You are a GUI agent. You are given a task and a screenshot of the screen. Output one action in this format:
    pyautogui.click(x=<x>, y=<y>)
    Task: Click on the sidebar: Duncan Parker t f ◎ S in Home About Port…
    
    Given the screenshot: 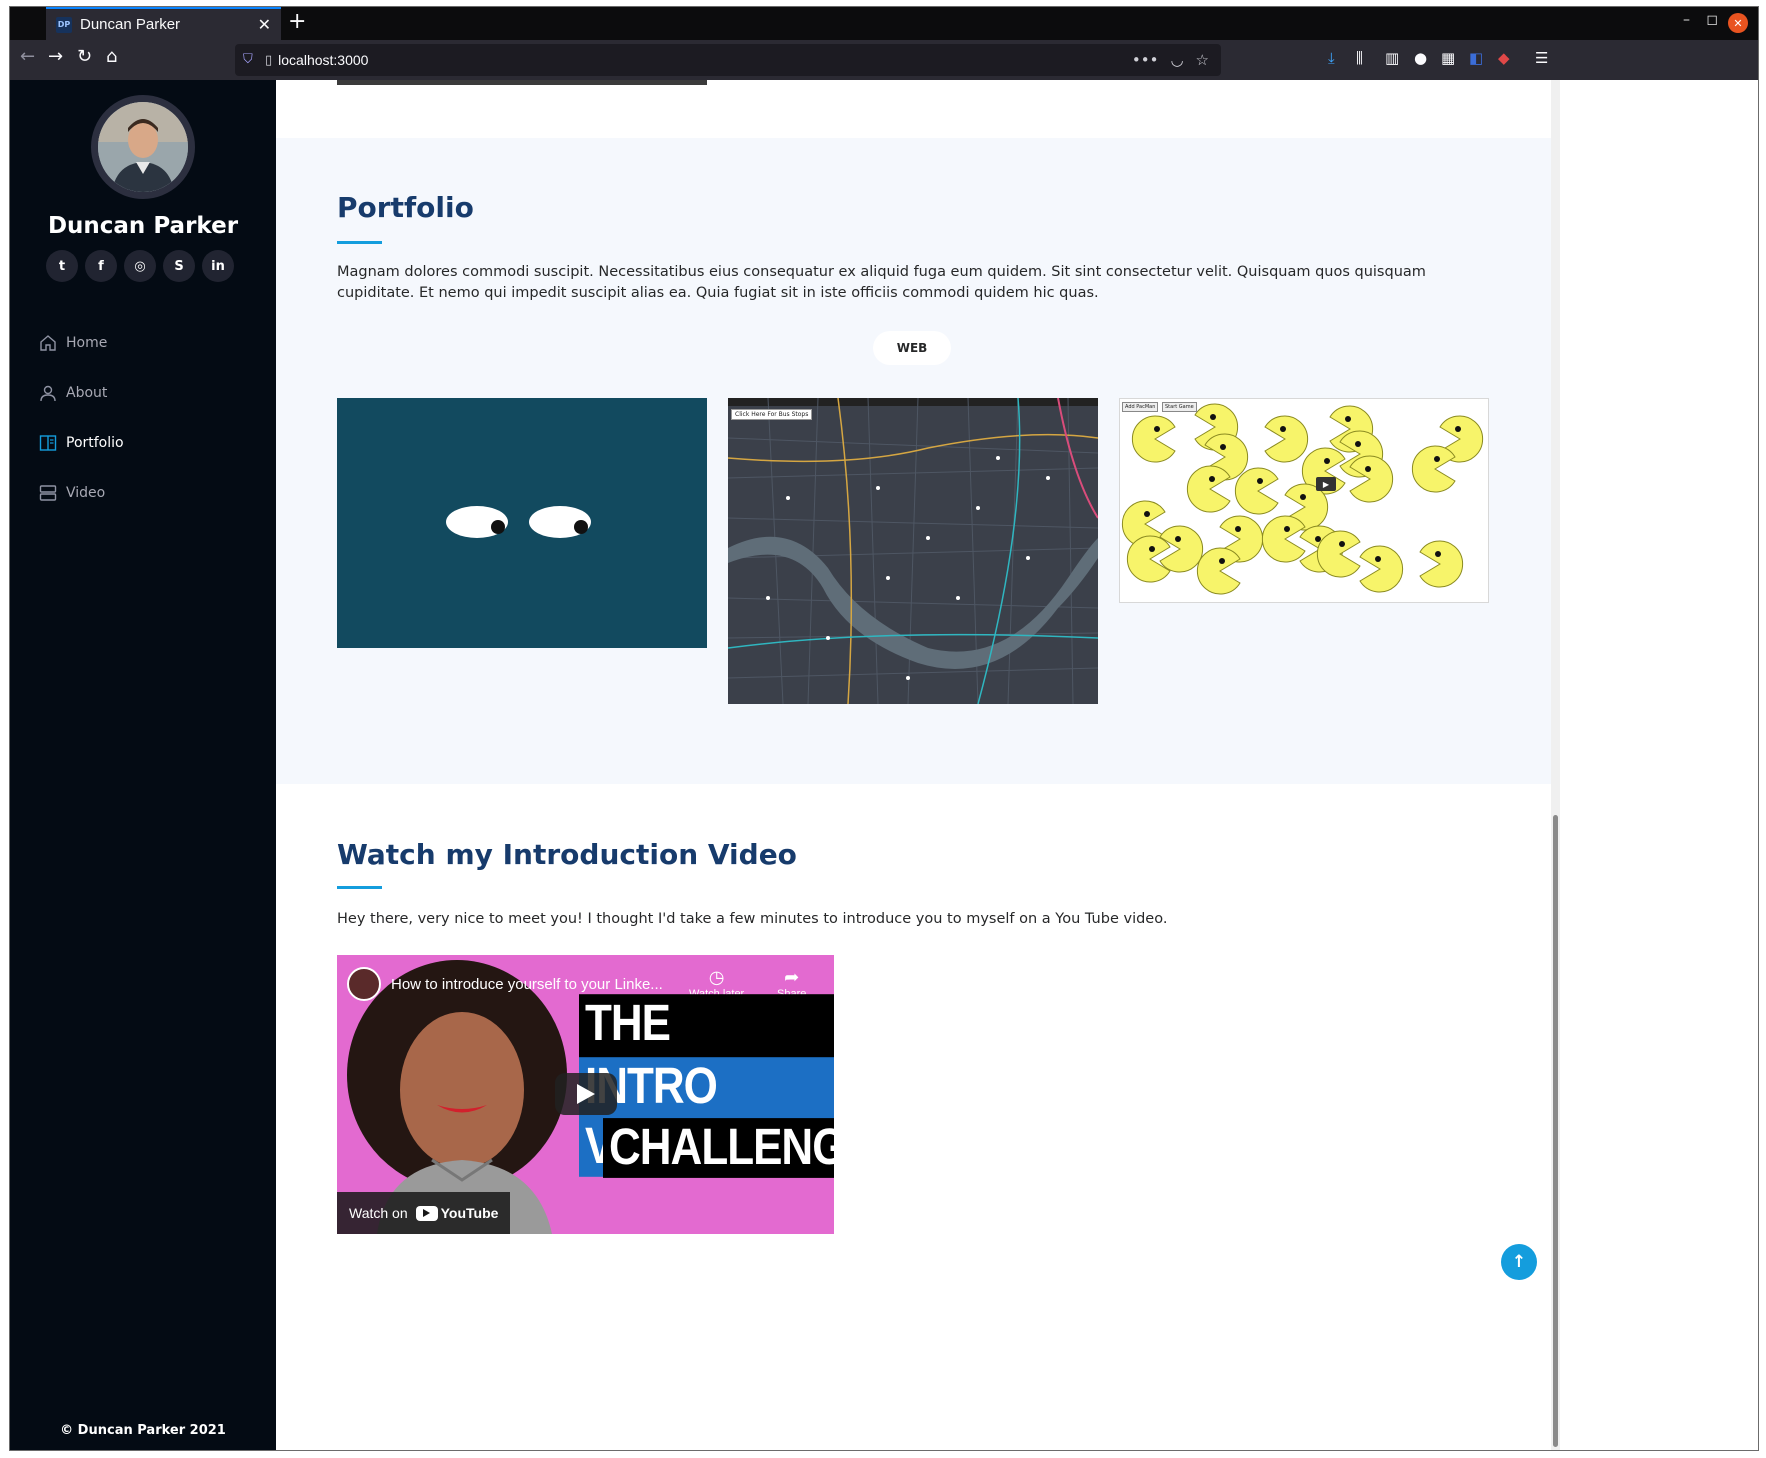 What is the action you would take?
    pyautogui.click(x=143, y=765)
    